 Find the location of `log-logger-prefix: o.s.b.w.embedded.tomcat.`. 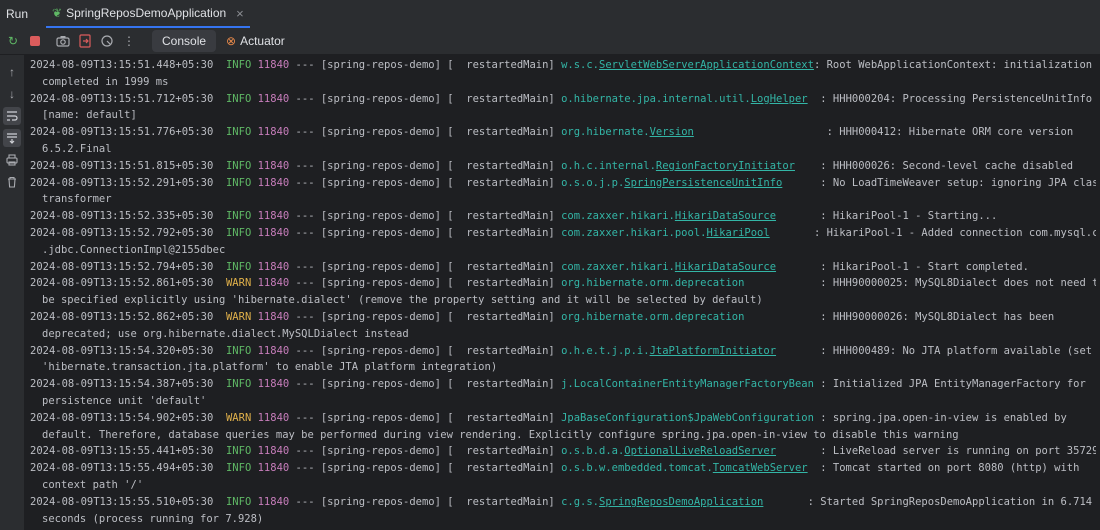

log-logger-prefix: o.s.b.w.embedded.tomcat. is located at coordinates (637, 468).